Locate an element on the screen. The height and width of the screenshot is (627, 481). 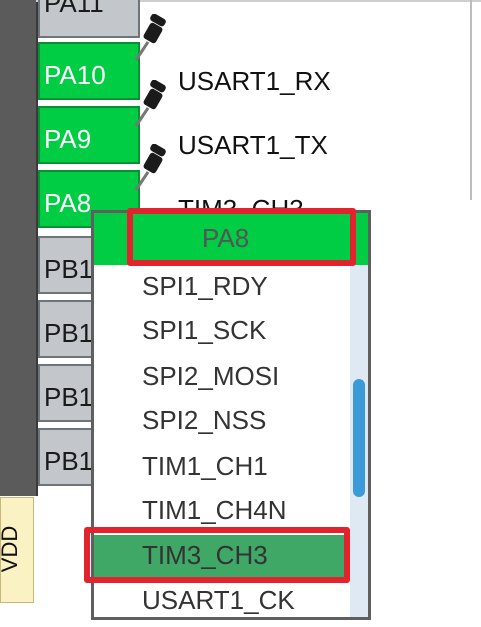
dropdown-item: TIM1_CH4N is located at coordinates (214, 510).